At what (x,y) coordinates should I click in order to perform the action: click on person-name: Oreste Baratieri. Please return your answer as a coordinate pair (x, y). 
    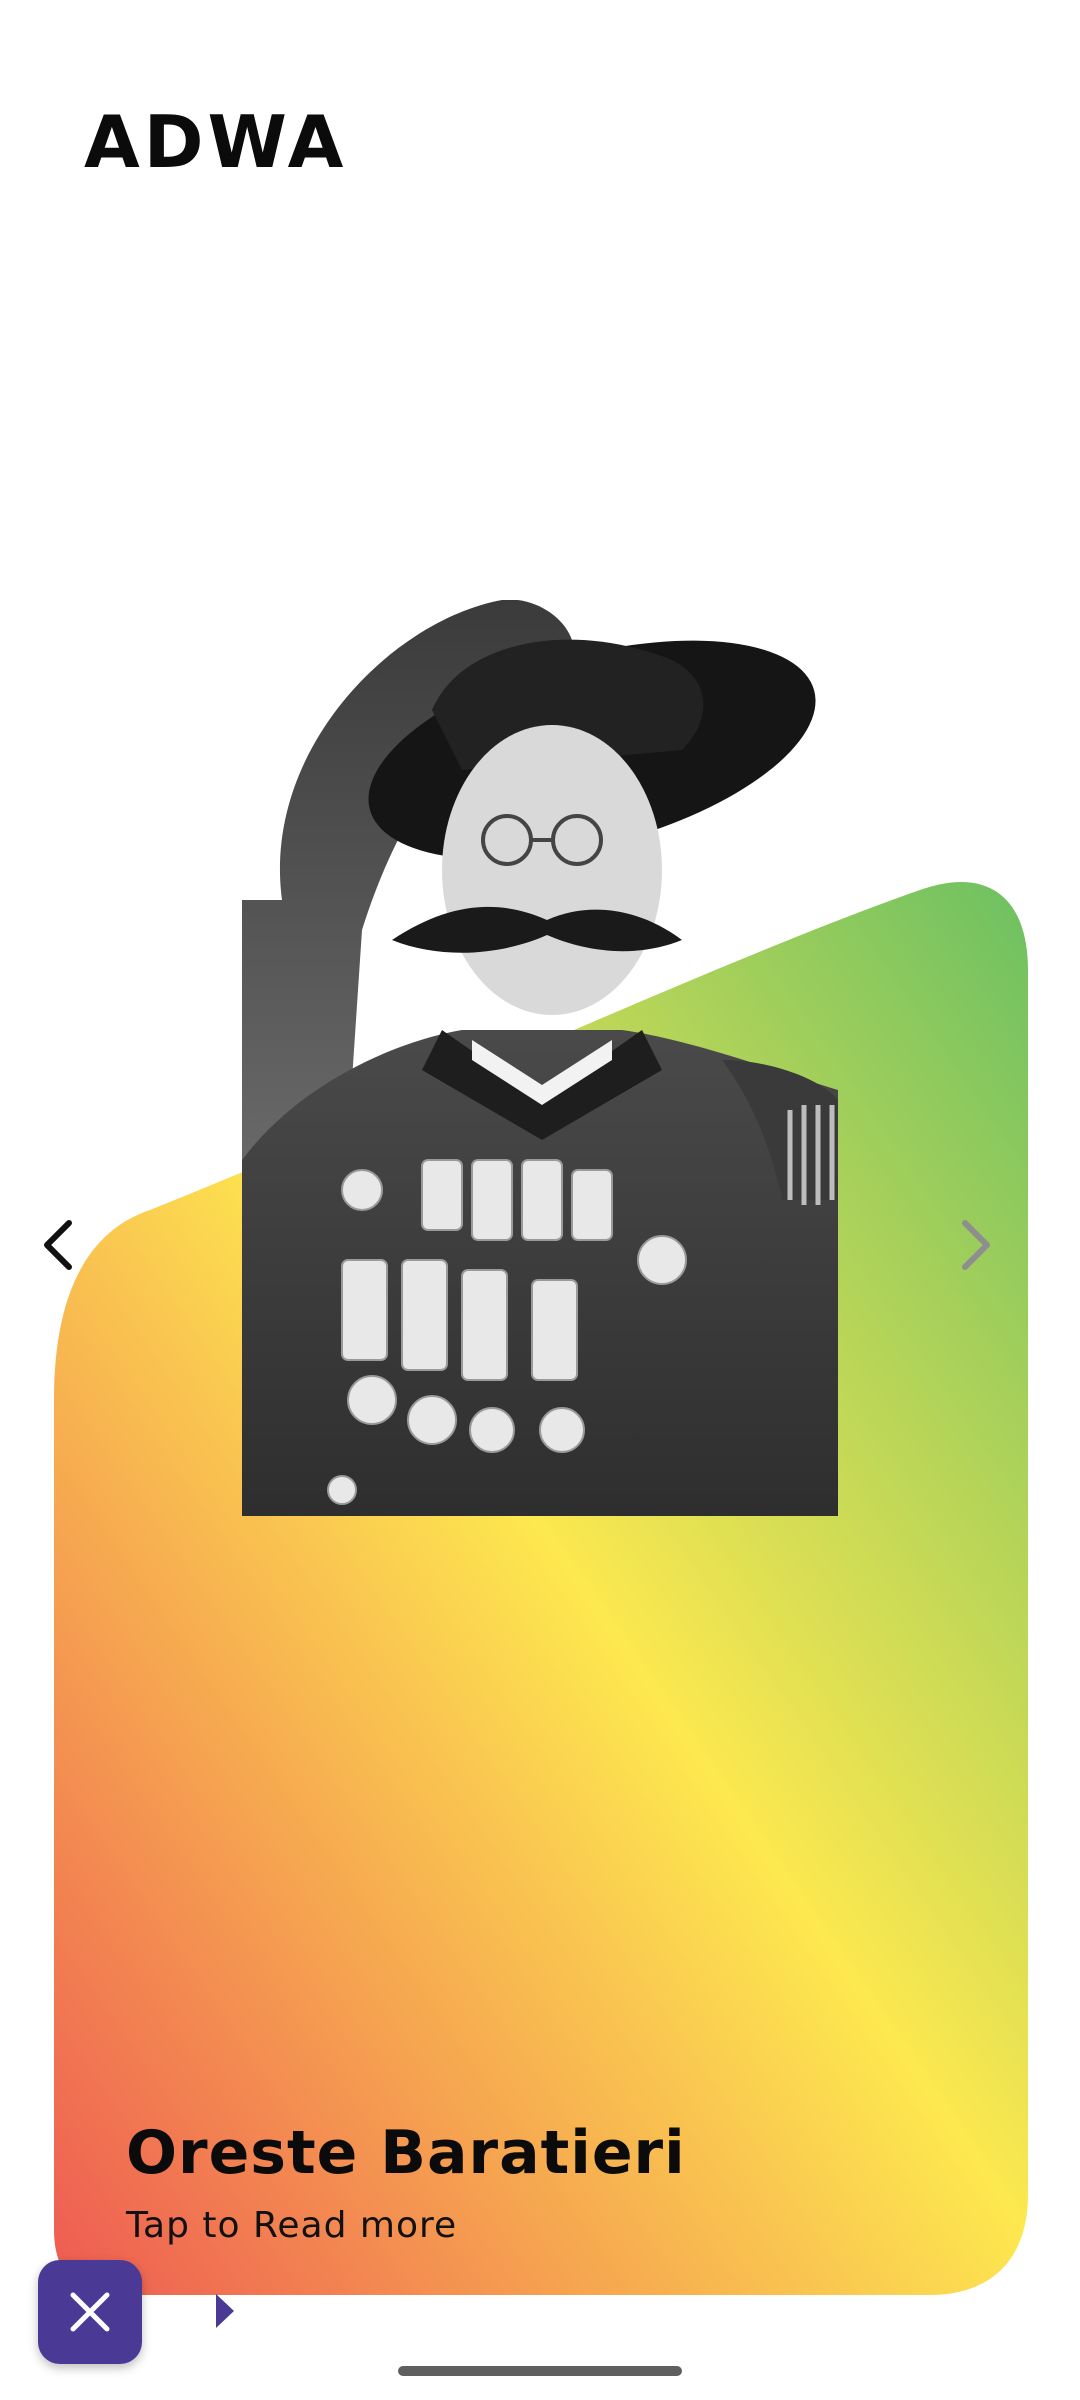
    Looking at the image, I should click on (406, 2153).